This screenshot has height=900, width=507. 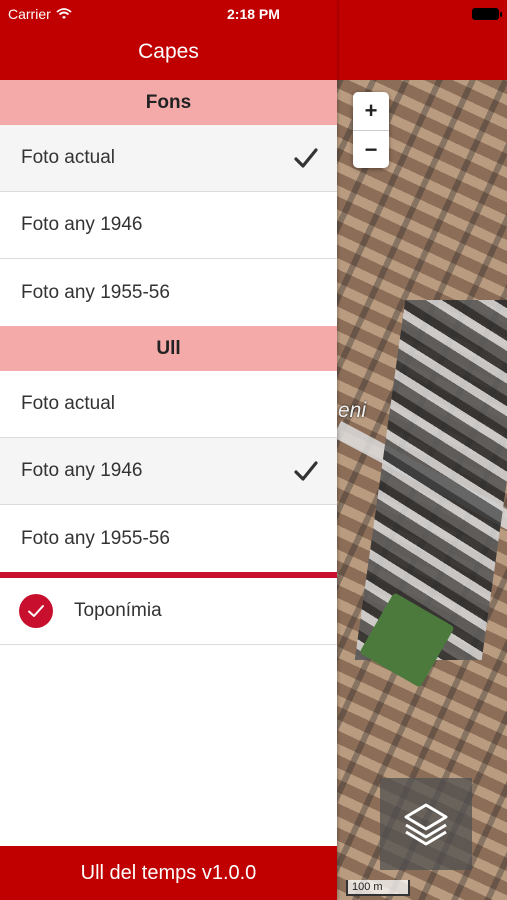 I want to click on section-heading-fons: Fons, so click(x=168, y=102).